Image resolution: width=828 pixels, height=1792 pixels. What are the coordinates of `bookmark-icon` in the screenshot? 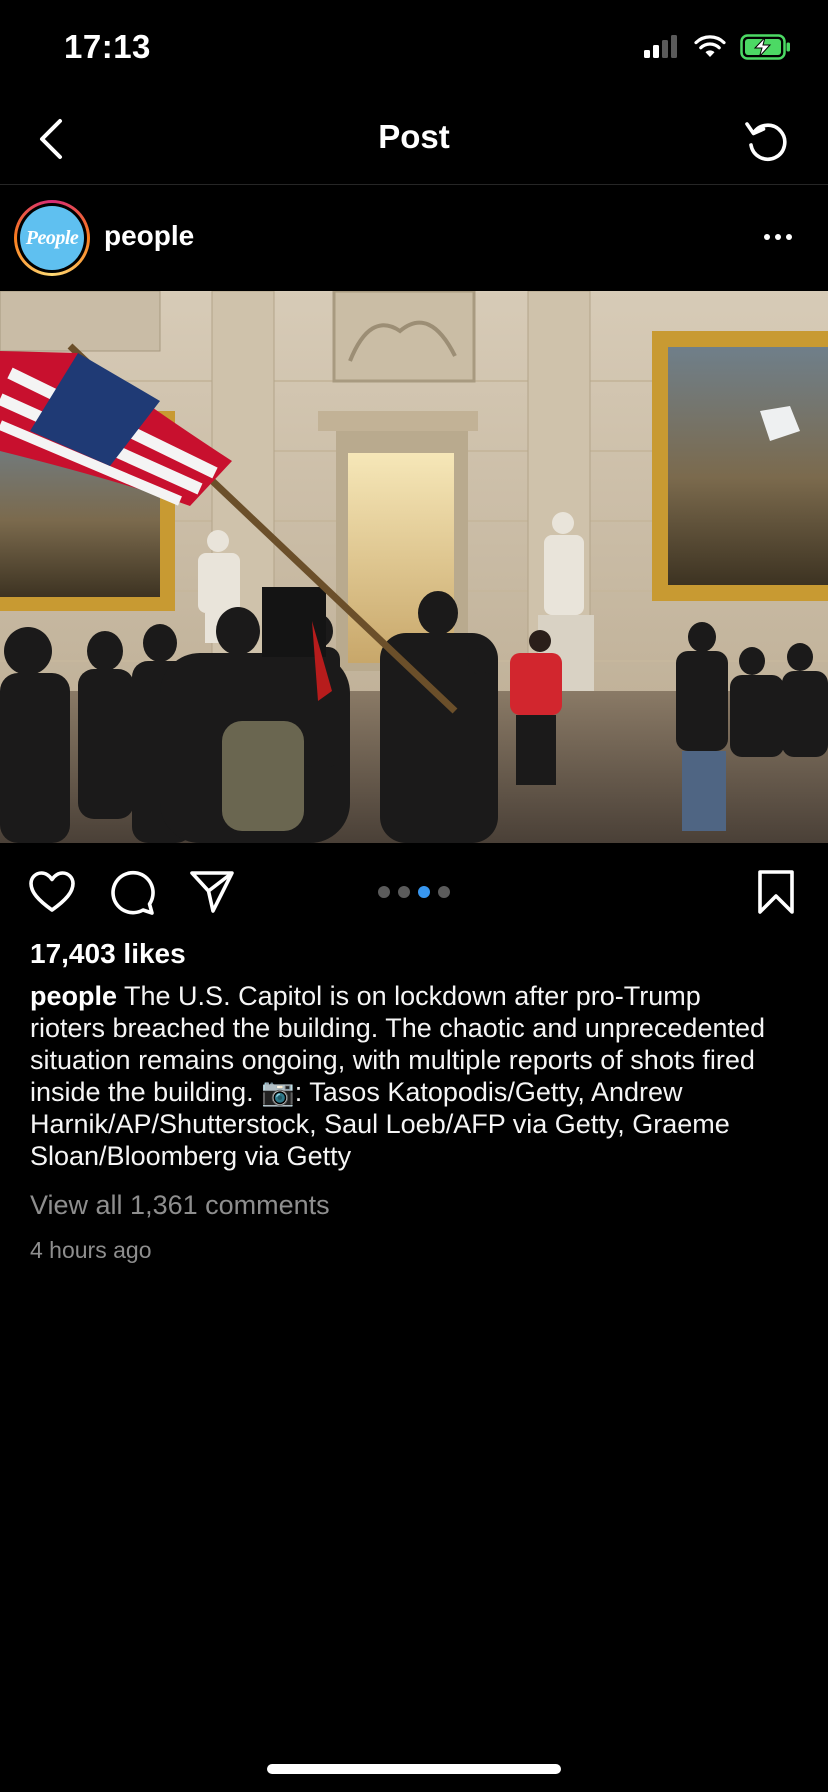 It's located at (776, 892).